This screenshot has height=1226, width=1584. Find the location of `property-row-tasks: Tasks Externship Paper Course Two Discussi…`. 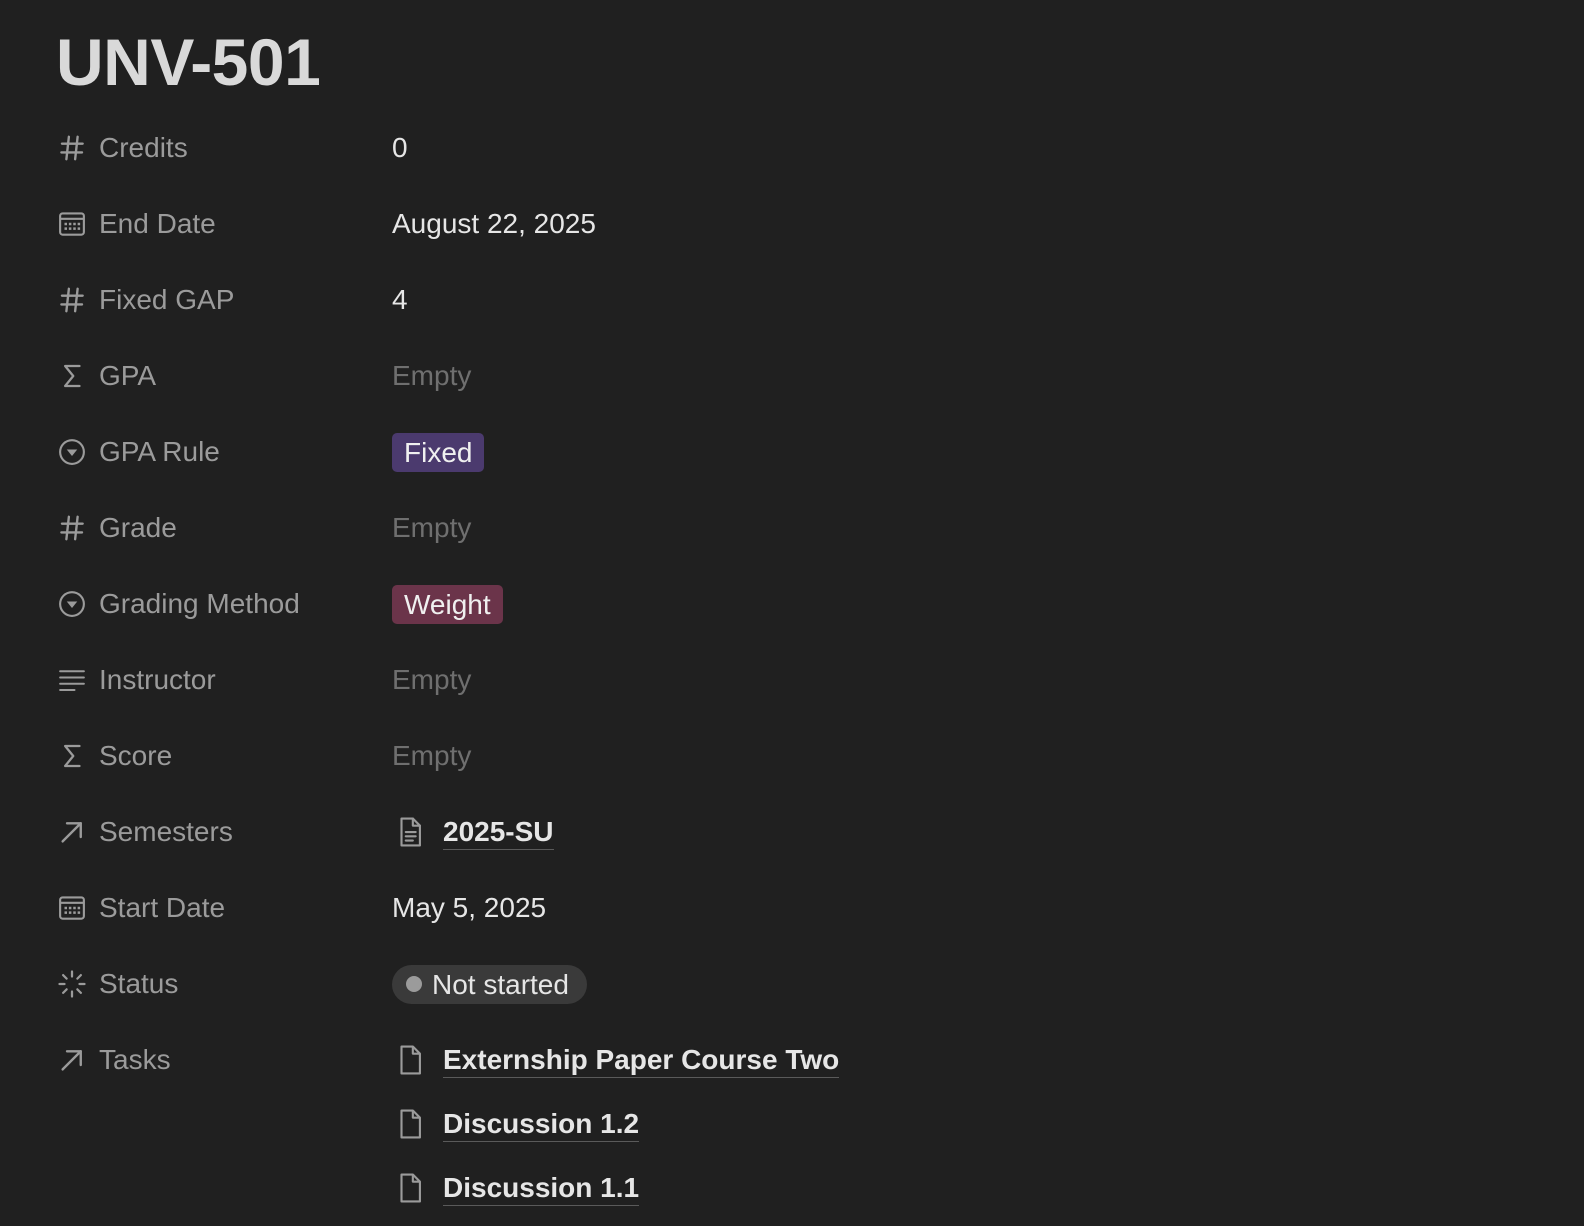

property-row-tasks: Tasks Externship Paper Course Two Discussi… is located at coordinates (796, 1115).